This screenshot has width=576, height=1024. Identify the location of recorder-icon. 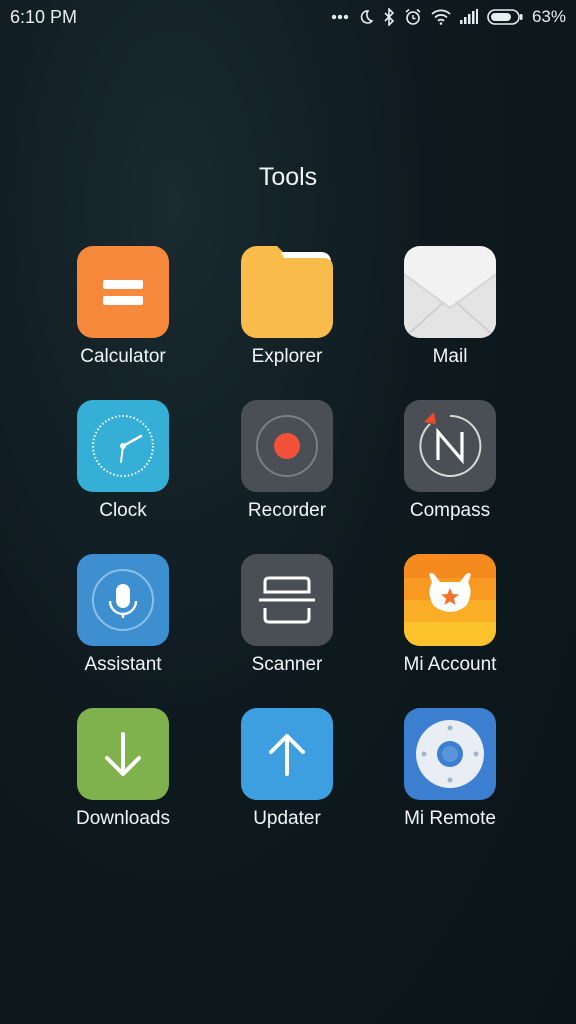
(287, 446).